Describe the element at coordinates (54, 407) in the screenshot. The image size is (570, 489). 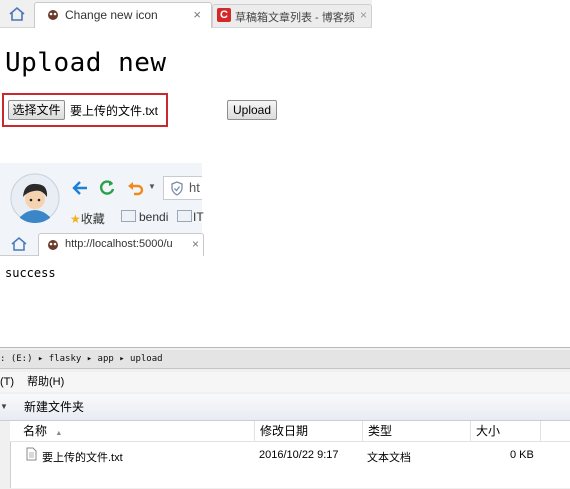
I see `new-folder-button: 新建文件夹` at that location.